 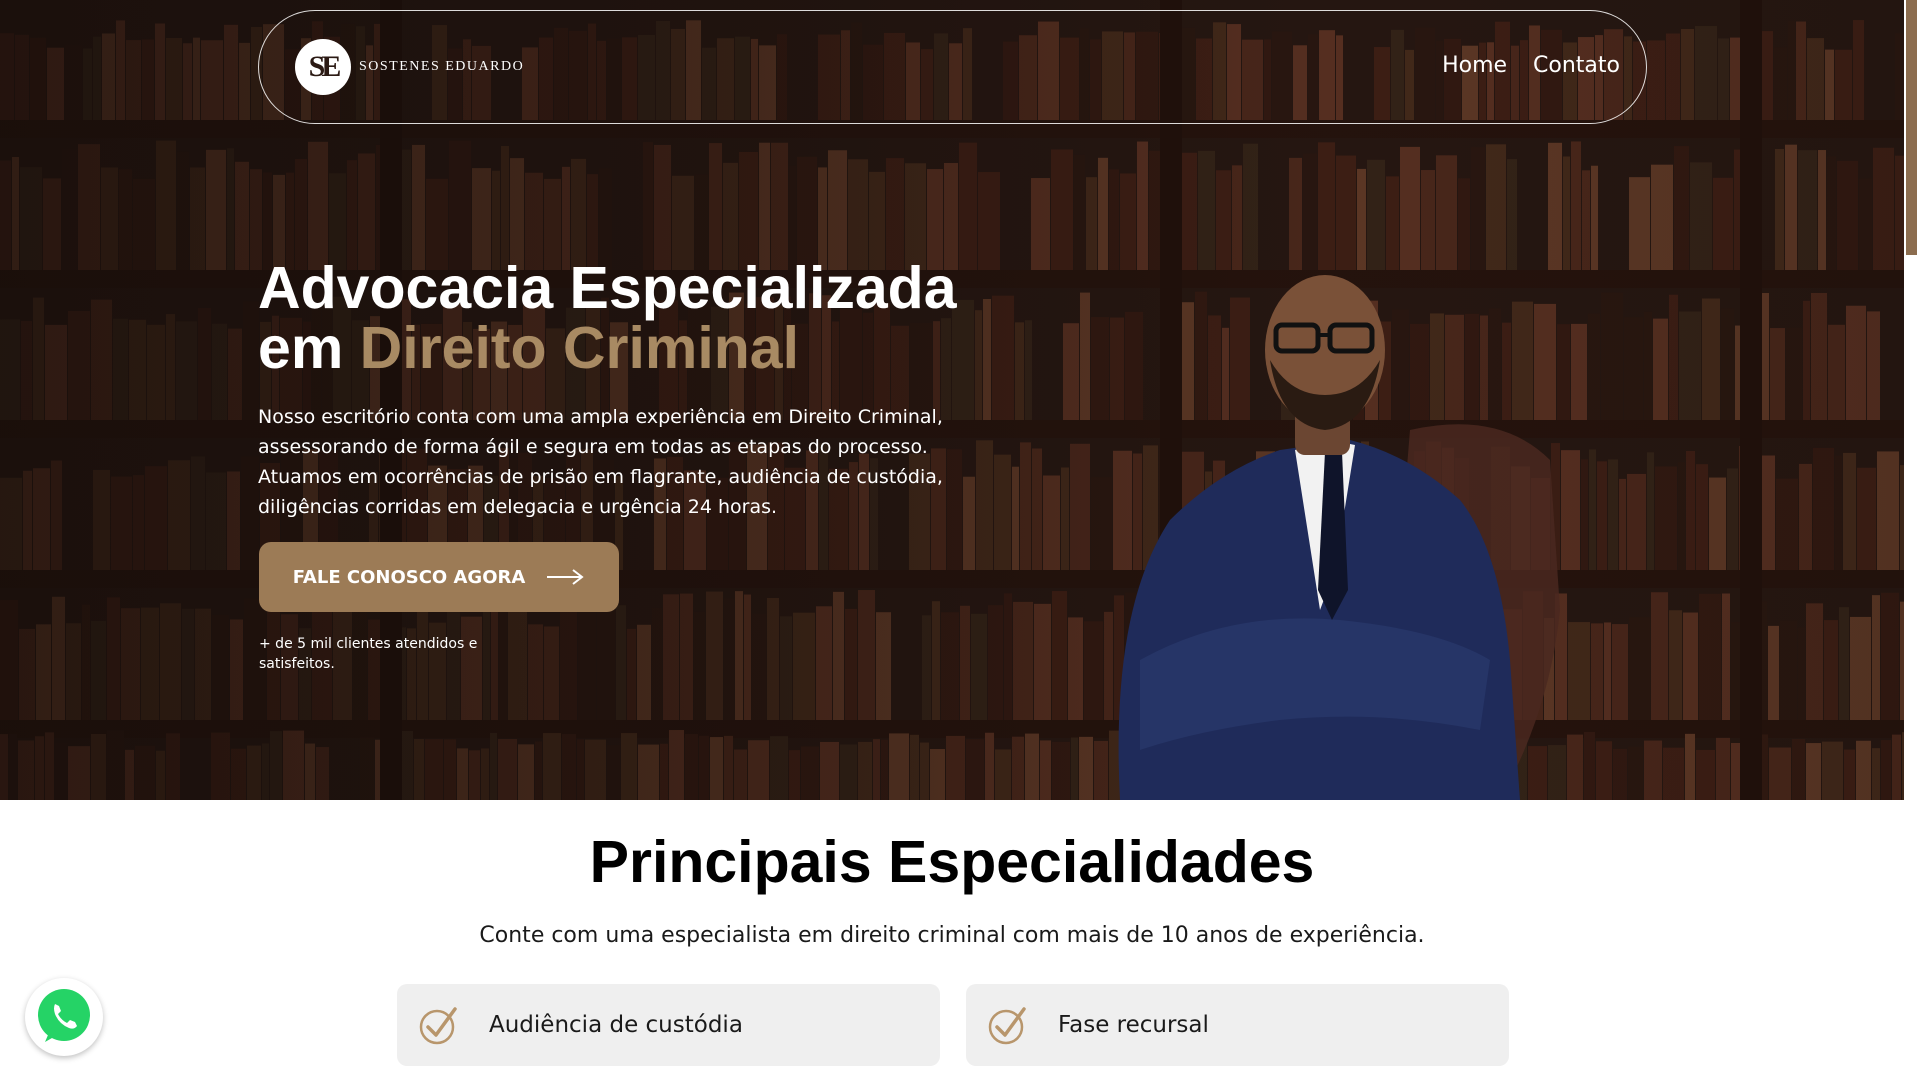 What do you see at coordinates (409, 577) in the screenshot?
I see `cta-label: FALE CONOSCO AGORA` at bounding box center [409, 577].